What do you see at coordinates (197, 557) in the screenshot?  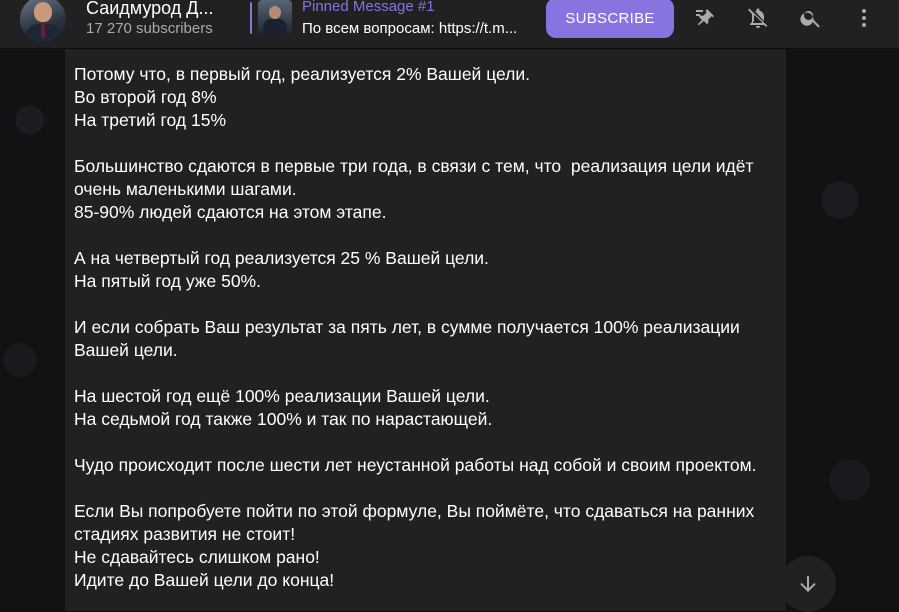 I see `message-line: Не сдавайтесь слишком рано!` at bounding box center [197, 557].